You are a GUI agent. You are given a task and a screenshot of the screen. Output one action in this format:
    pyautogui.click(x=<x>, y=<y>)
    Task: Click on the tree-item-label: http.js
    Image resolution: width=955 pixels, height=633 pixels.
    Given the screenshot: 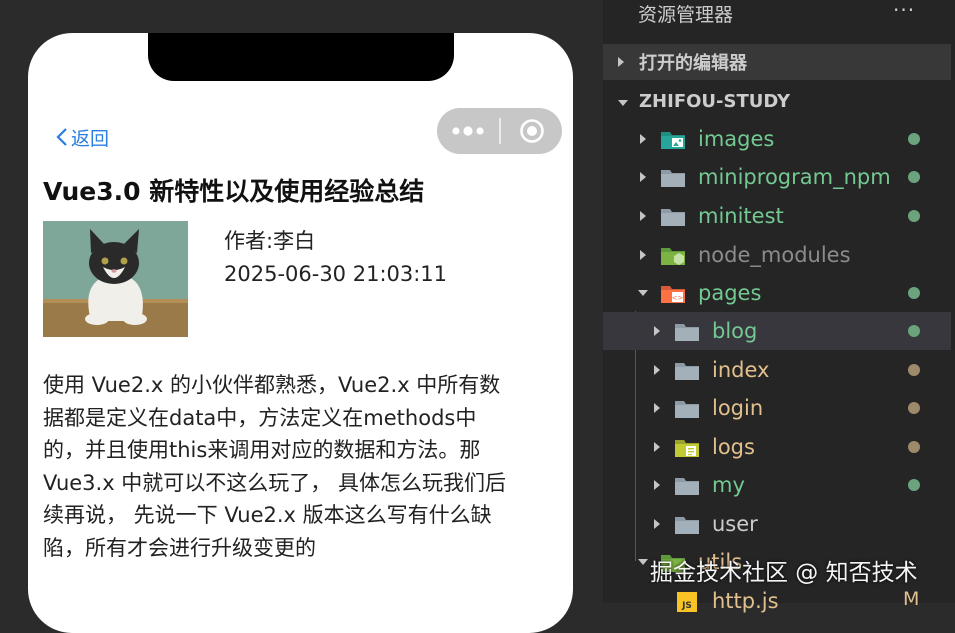 What is the action you would take?
    pyautogui.click(x=745, y=601)
    